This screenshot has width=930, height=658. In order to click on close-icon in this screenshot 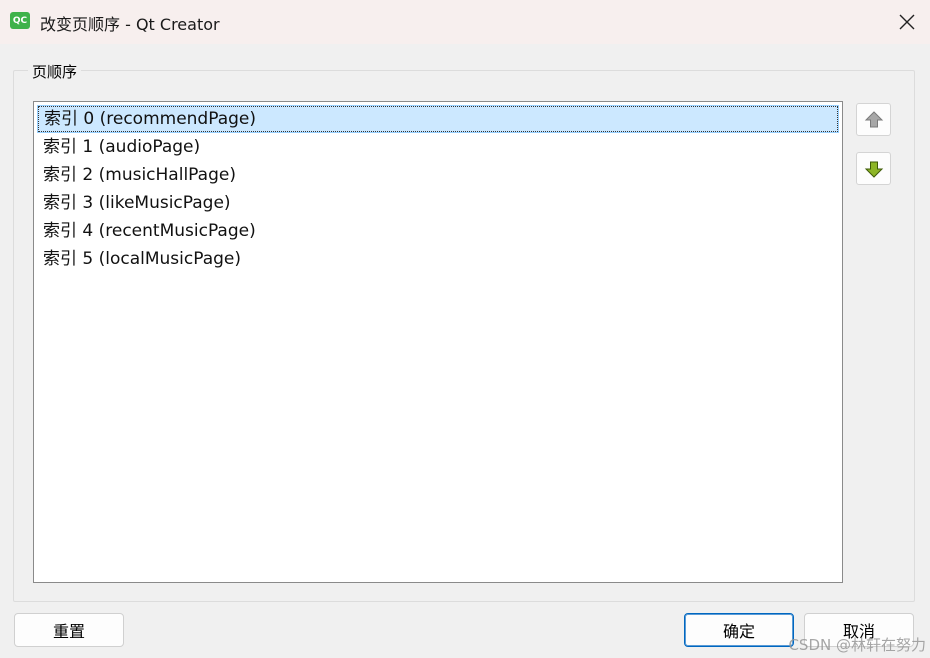, I will do `click(907, 22)`.